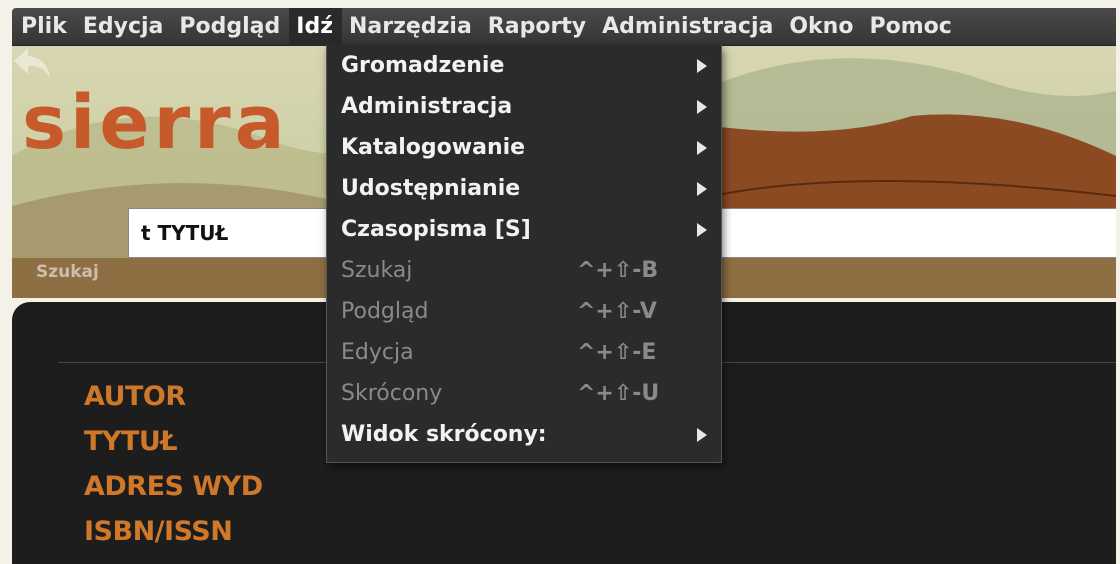  I want to click on menu-item-podglad: Podgląd ^+⇧-V, so click(524, 311).